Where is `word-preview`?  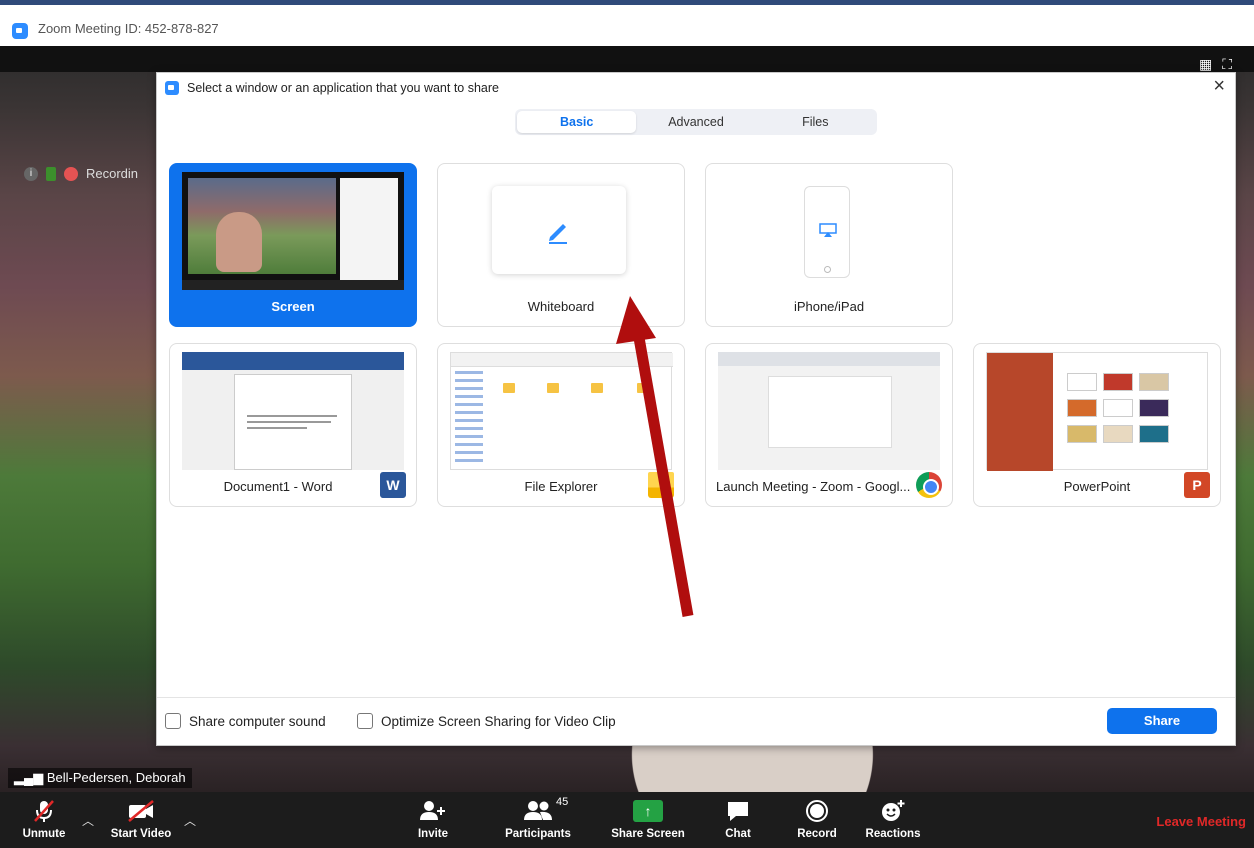 word-preview is located at coordinates (293, 411).